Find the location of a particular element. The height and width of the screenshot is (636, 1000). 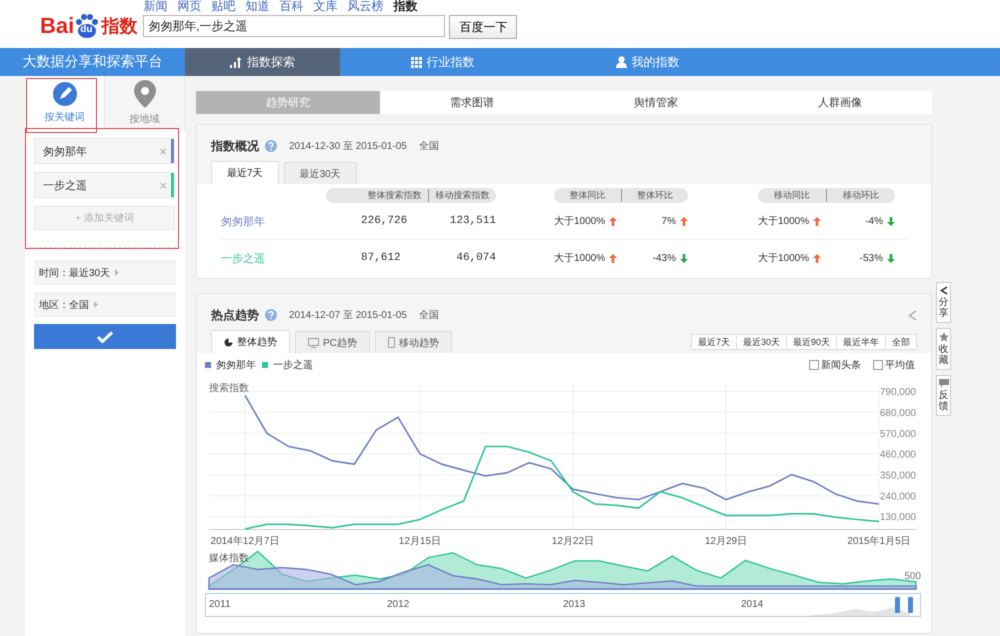

timeline-navigator is located at coordinates (563, 605).